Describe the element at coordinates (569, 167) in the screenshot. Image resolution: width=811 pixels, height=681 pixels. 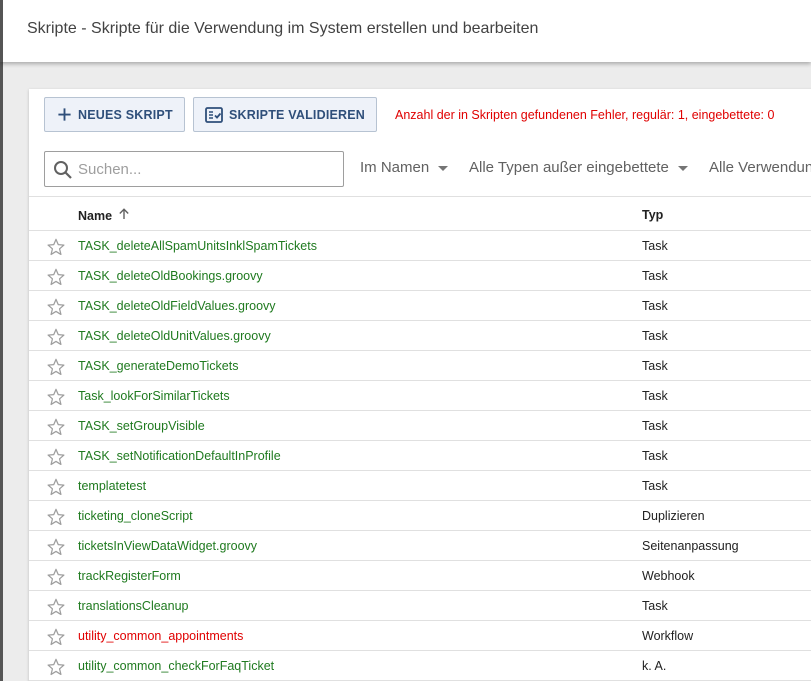
I see `type-filter-label: Alle Typen außer eingebettete` at that location.